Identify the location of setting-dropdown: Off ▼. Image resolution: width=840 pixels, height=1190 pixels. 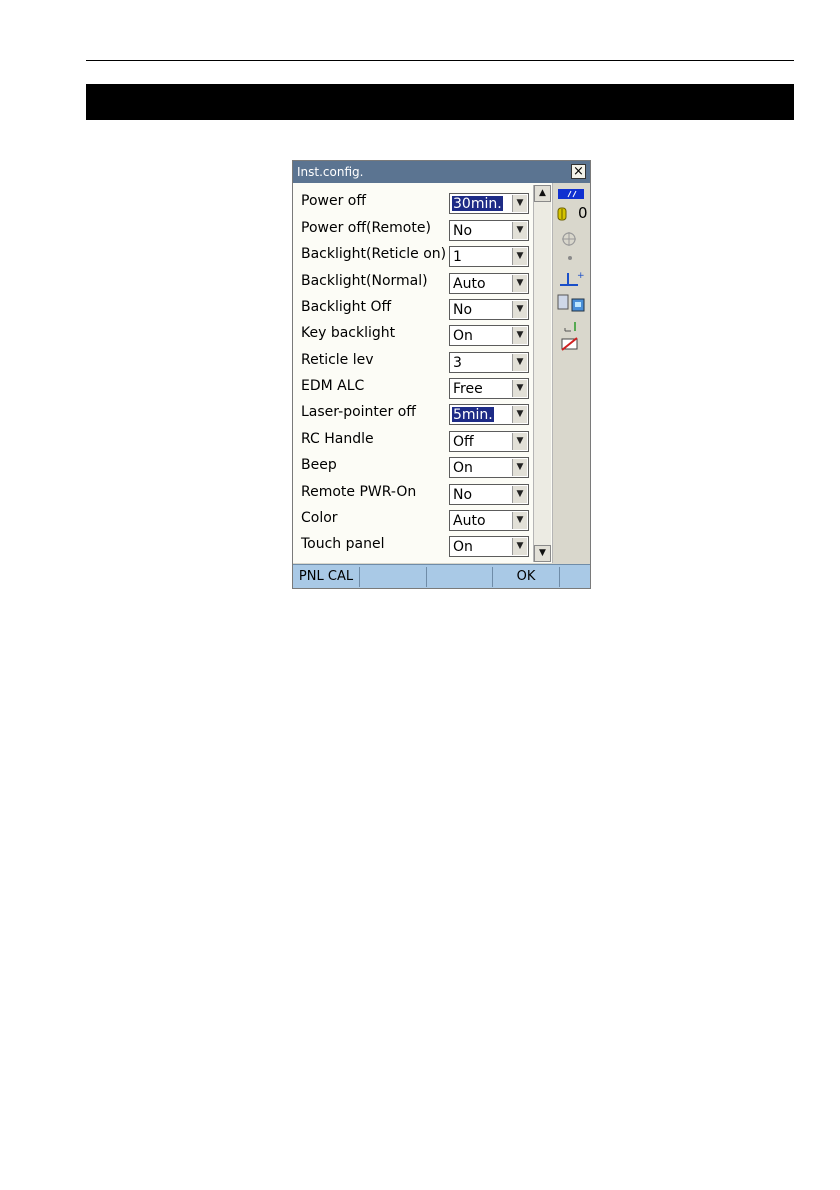
(489, 441).